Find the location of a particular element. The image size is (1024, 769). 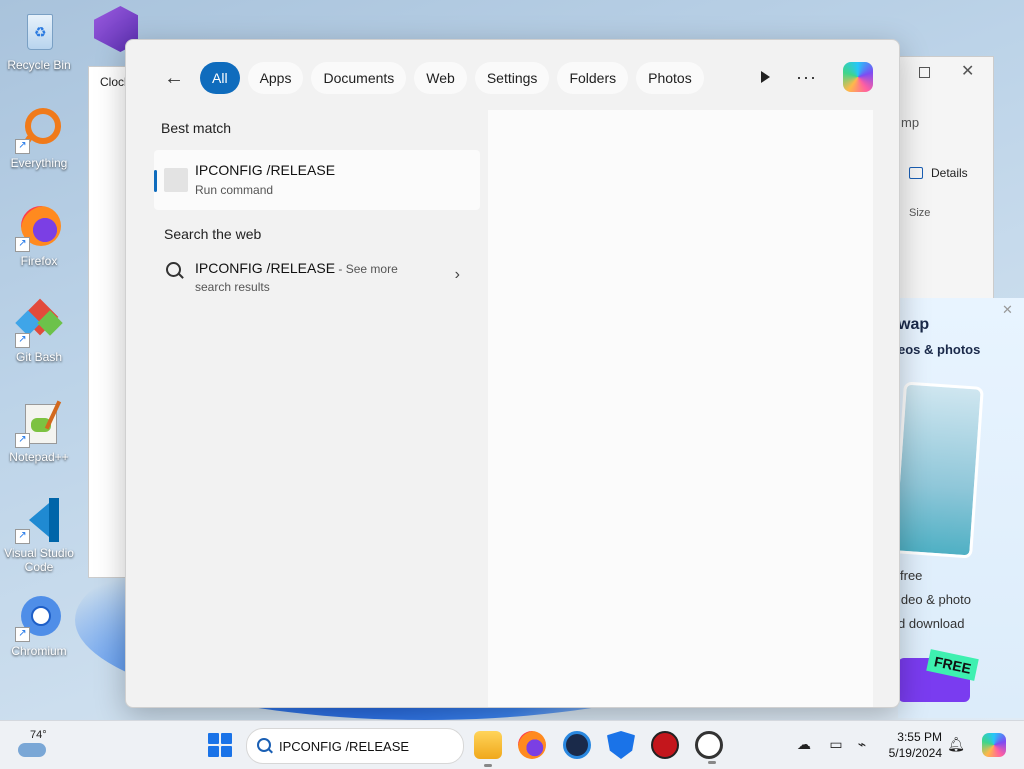

chevron-right-icon: › is located at coordinates (457, 275).